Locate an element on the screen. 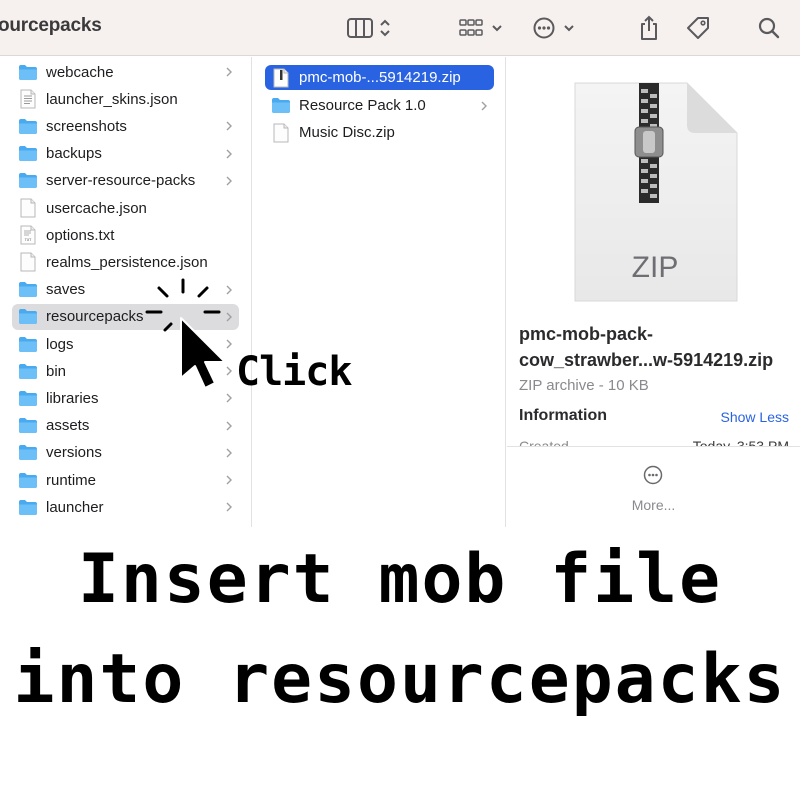 The image size is (800, 800). sidebar-item-usercache-json: usercache.json is located at coordinates (125, 208).